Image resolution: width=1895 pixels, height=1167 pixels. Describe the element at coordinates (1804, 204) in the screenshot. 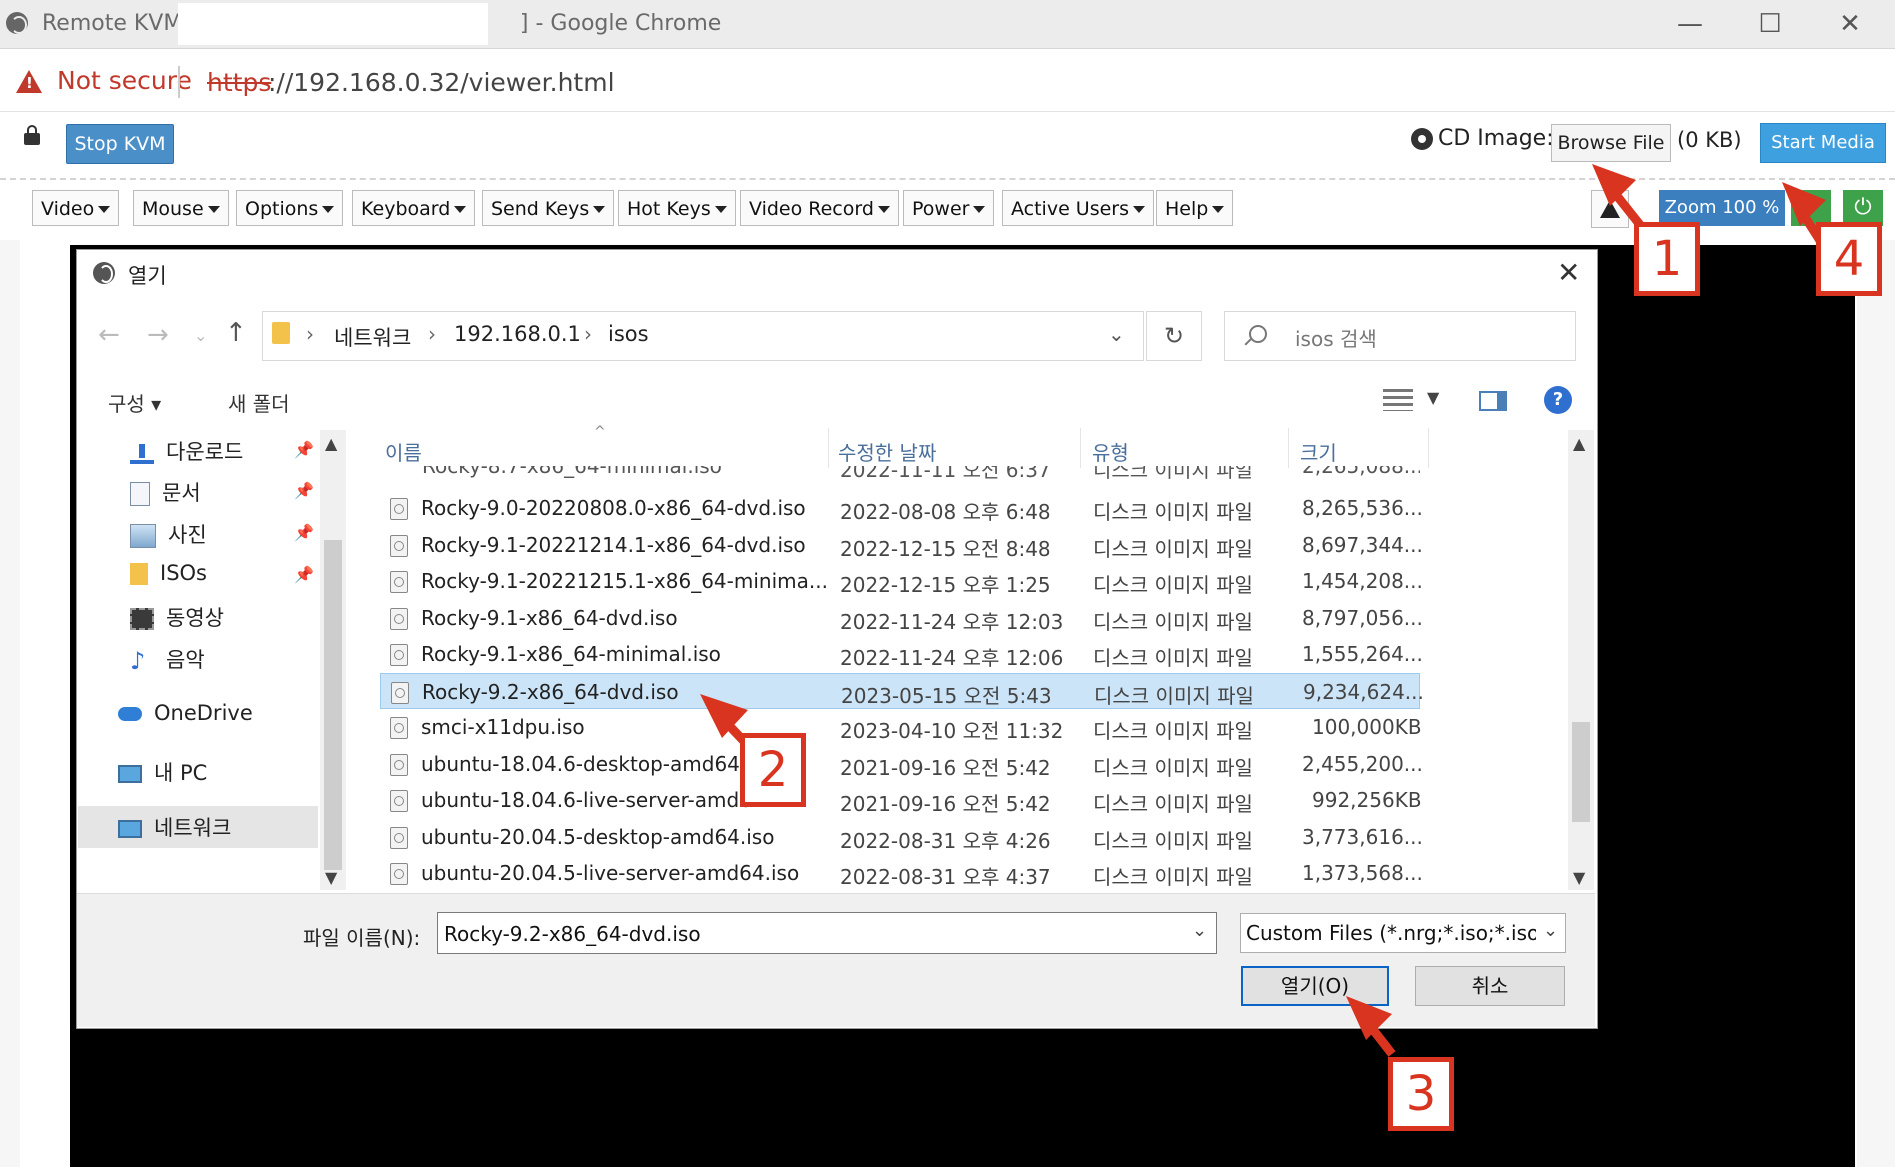

I see `arrow-4-head` at that location.